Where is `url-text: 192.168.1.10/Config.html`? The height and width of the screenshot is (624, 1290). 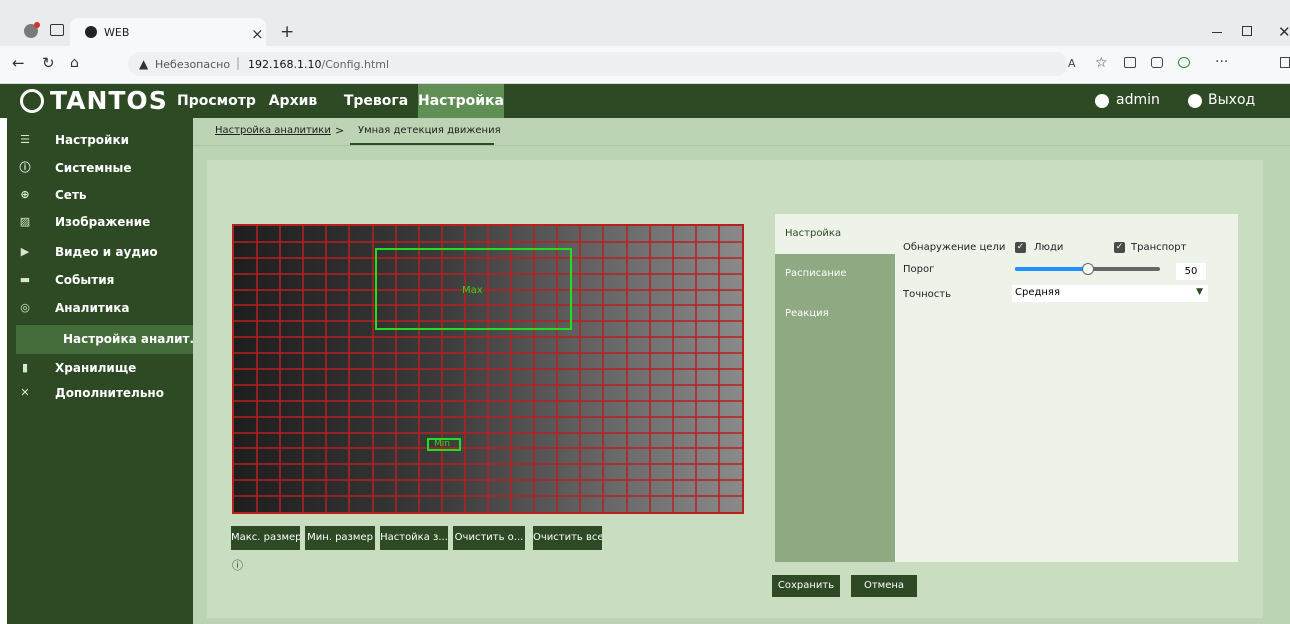 url-text: 192.168.1.10/Config.html is located at coordinates (318, 64).